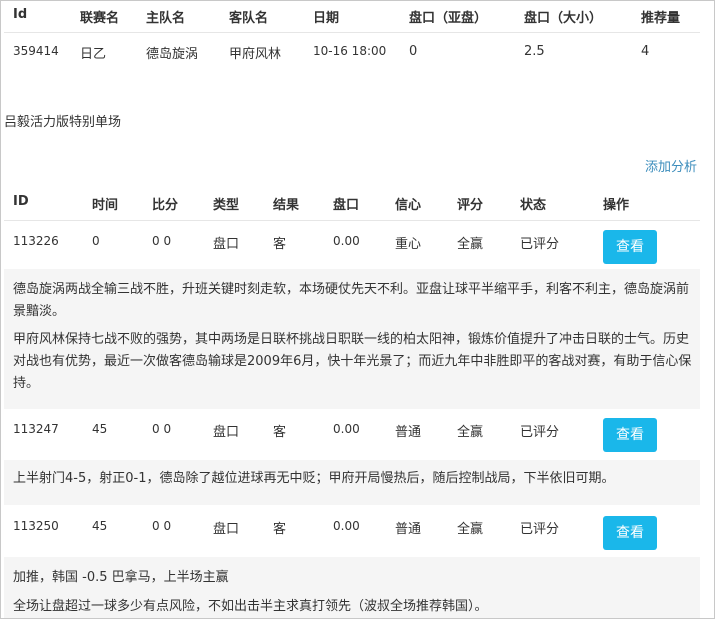 This screenshot has height=619, width=715. Describe the element at coordinates (36, 51) in the screenshot. I see `match-cell-id: 359414` at that location.